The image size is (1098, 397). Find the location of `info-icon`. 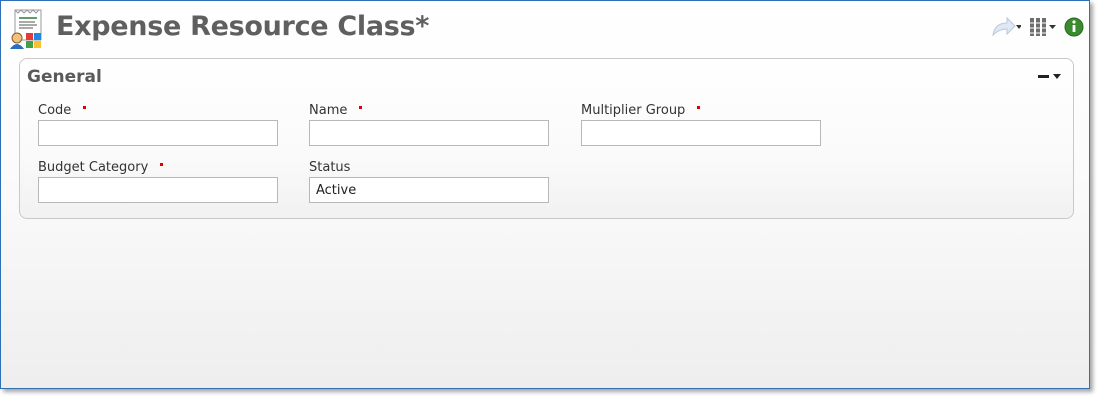

info-icon is located at coordinates (1074, 27).